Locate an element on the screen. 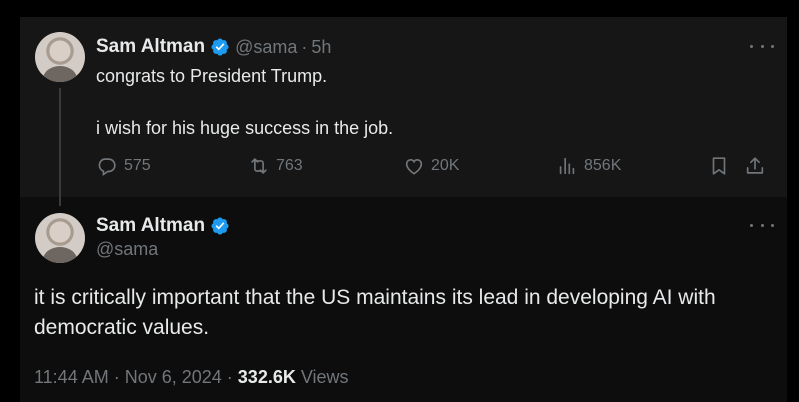 The height and width of the screenshot is (402, 799). retweet-icon is located at coordinates (259, 166).